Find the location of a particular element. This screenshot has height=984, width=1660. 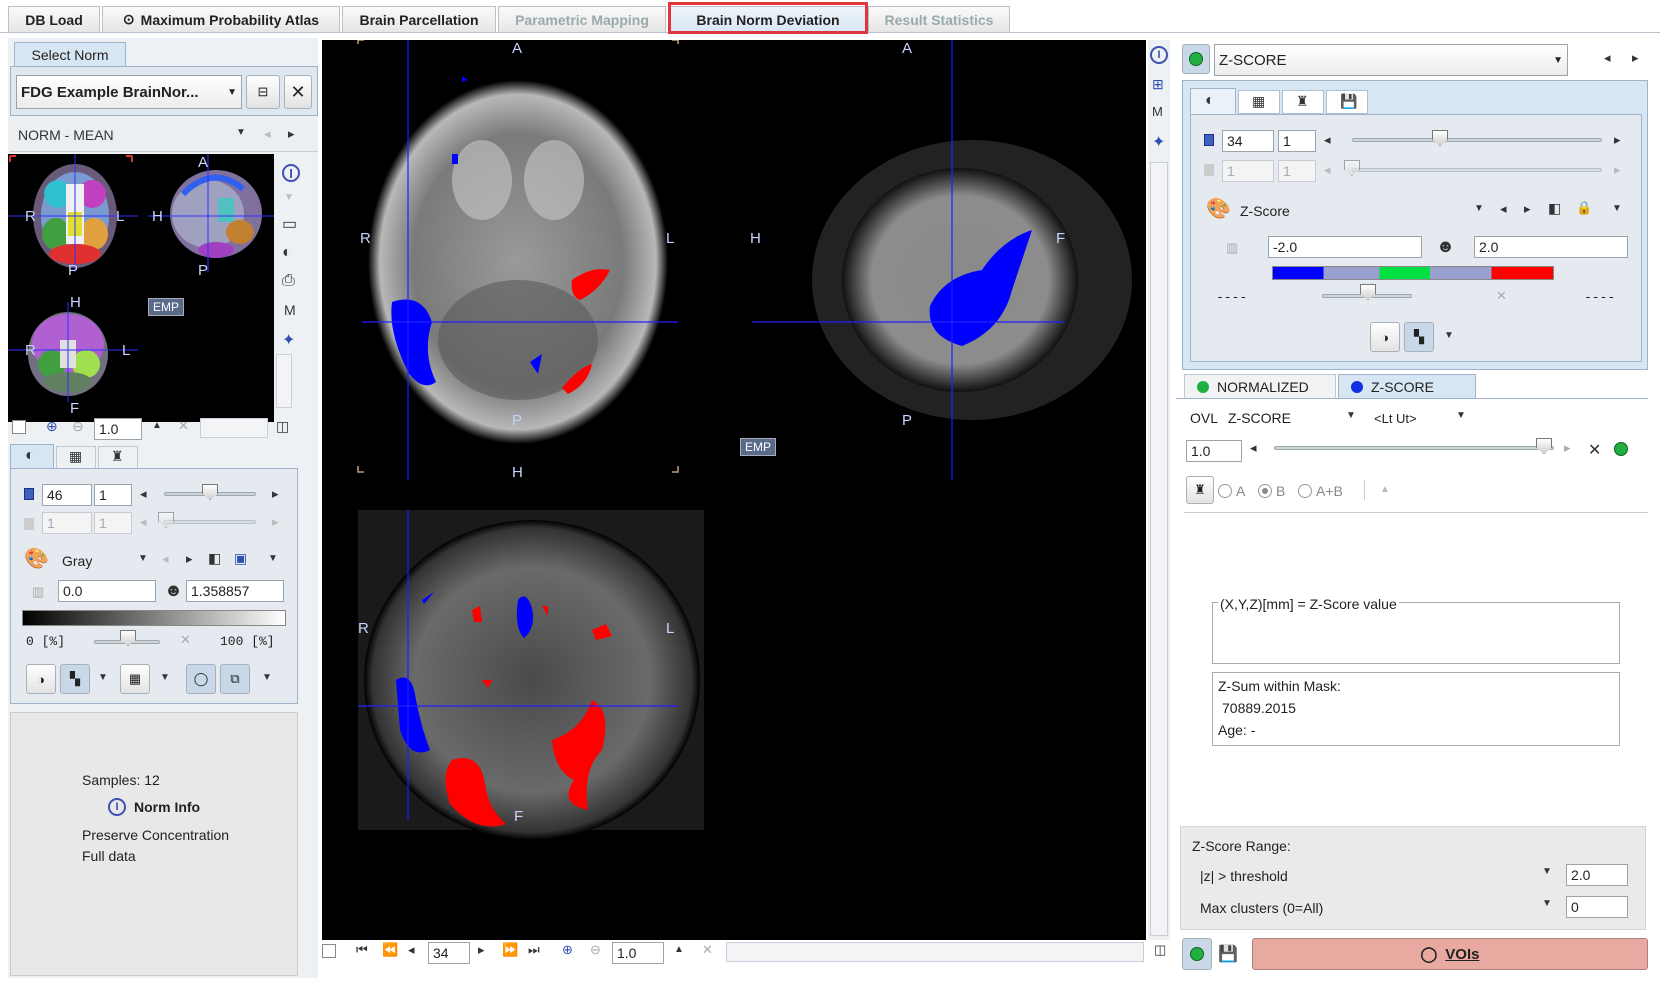

norm-info-button: Norm Info is located at coordinates (167, 807).